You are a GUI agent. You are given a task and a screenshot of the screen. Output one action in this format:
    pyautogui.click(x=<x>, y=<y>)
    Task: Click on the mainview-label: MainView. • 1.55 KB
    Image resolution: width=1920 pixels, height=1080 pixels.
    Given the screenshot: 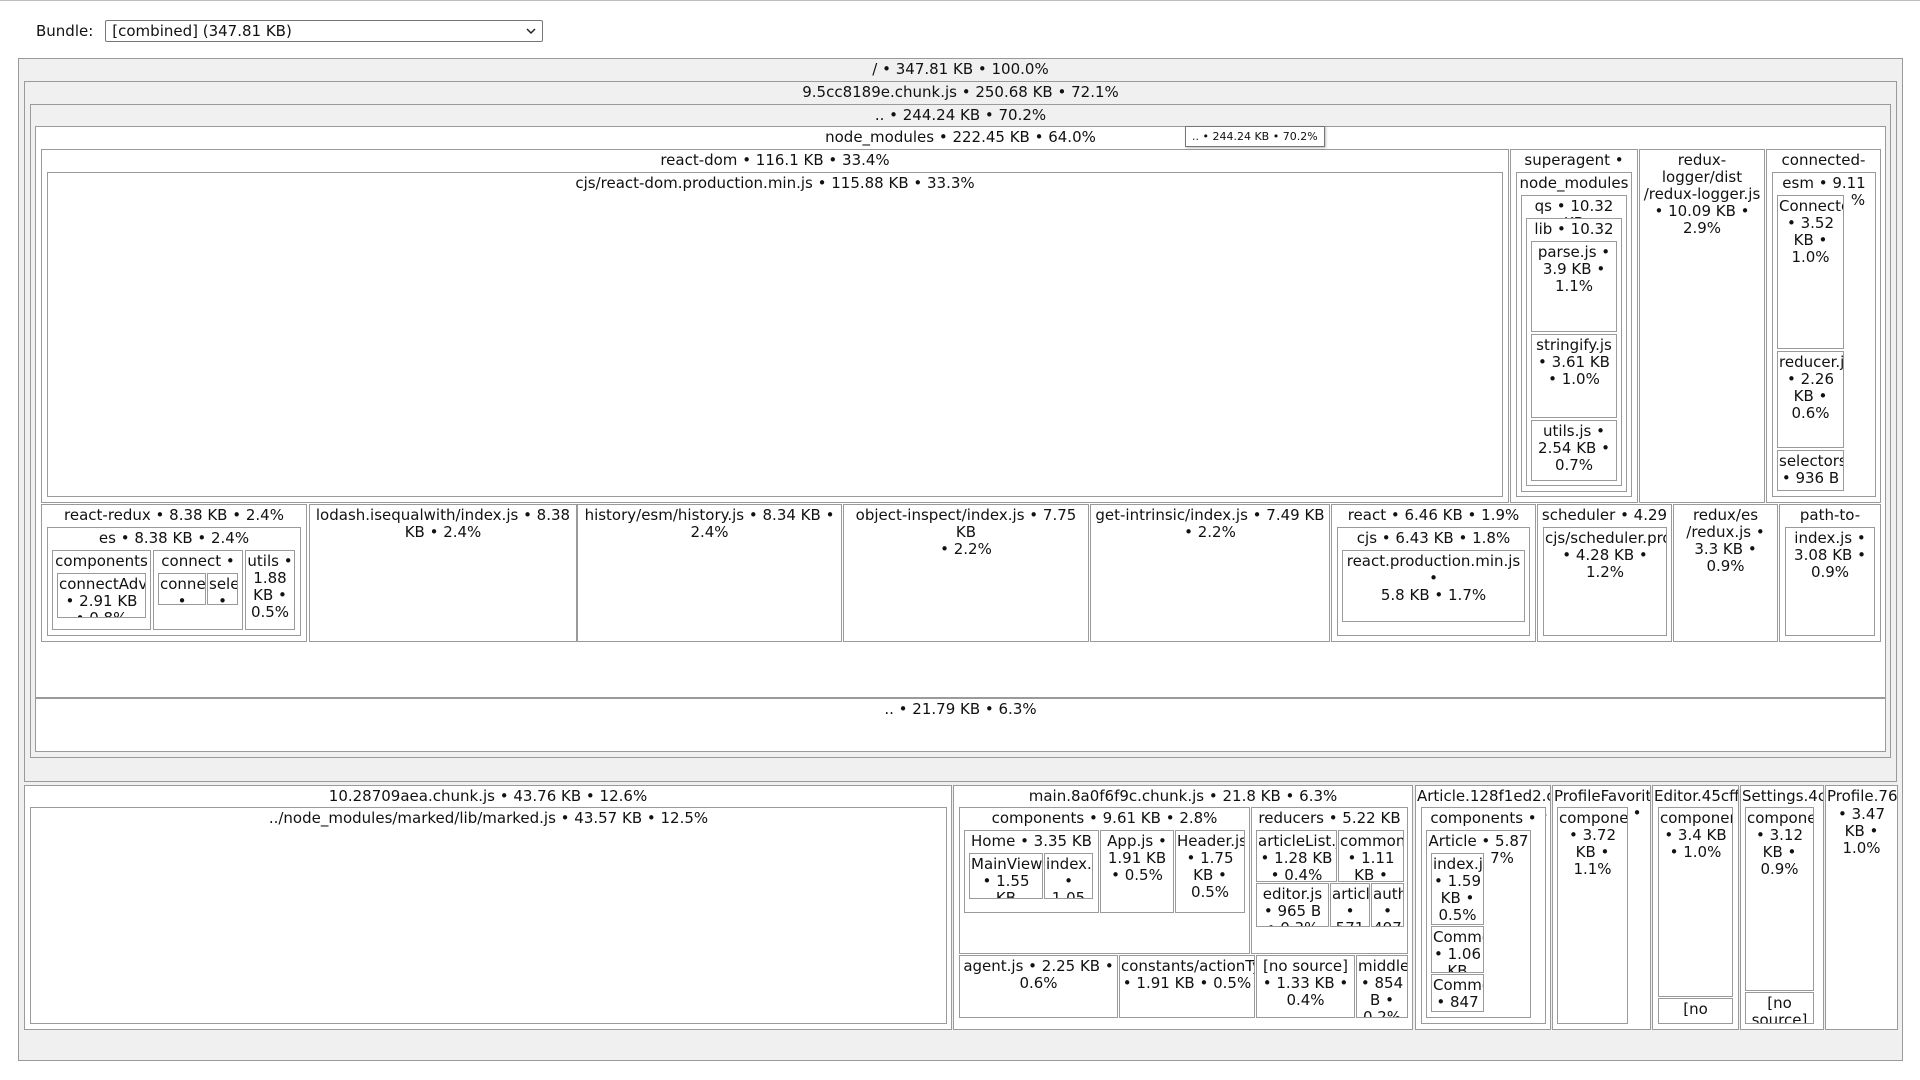 What is the action you would take?
    pyautogui.click(x=1007, y=877)
    